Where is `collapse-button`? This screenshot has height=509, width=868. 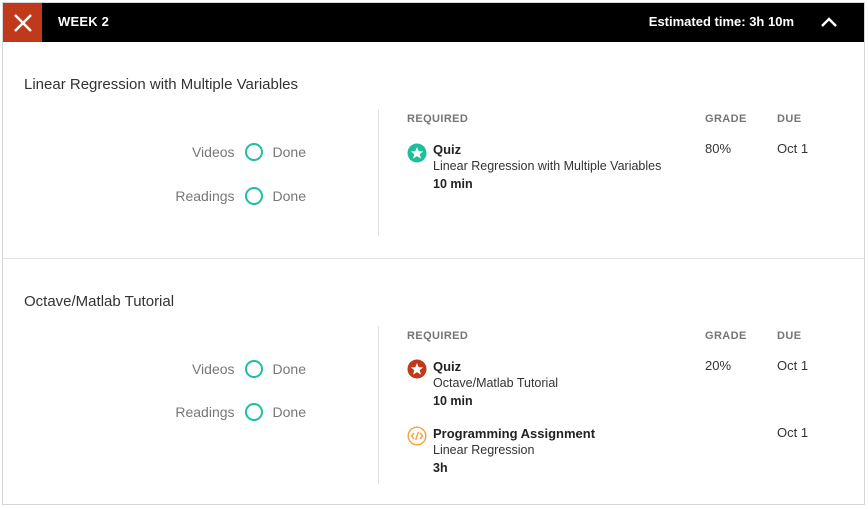
collapse-button is located at coordinates (829, 22).